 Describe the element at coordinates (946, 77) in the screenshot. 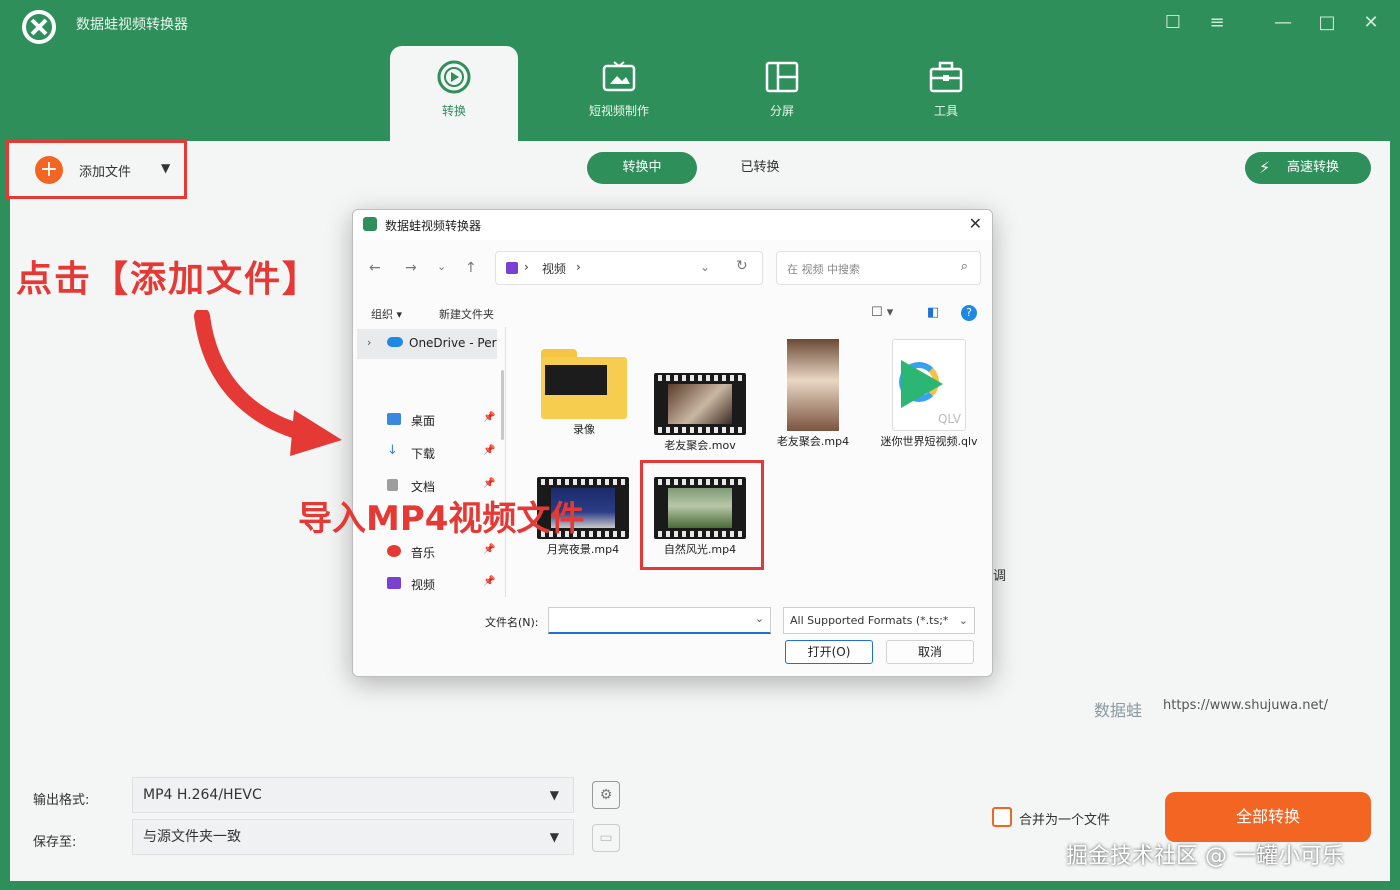

I see `toolbox-icon` at that location.